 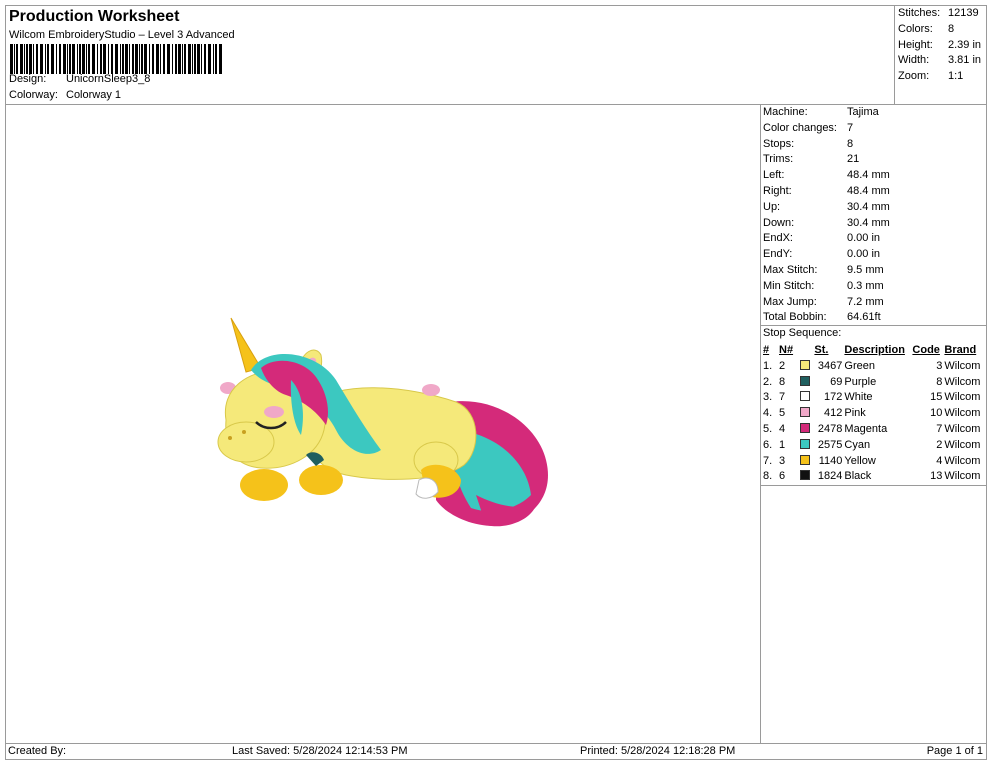 I want to click on detail-row: EndY: 0.00 in, so click(x=874, y=254).